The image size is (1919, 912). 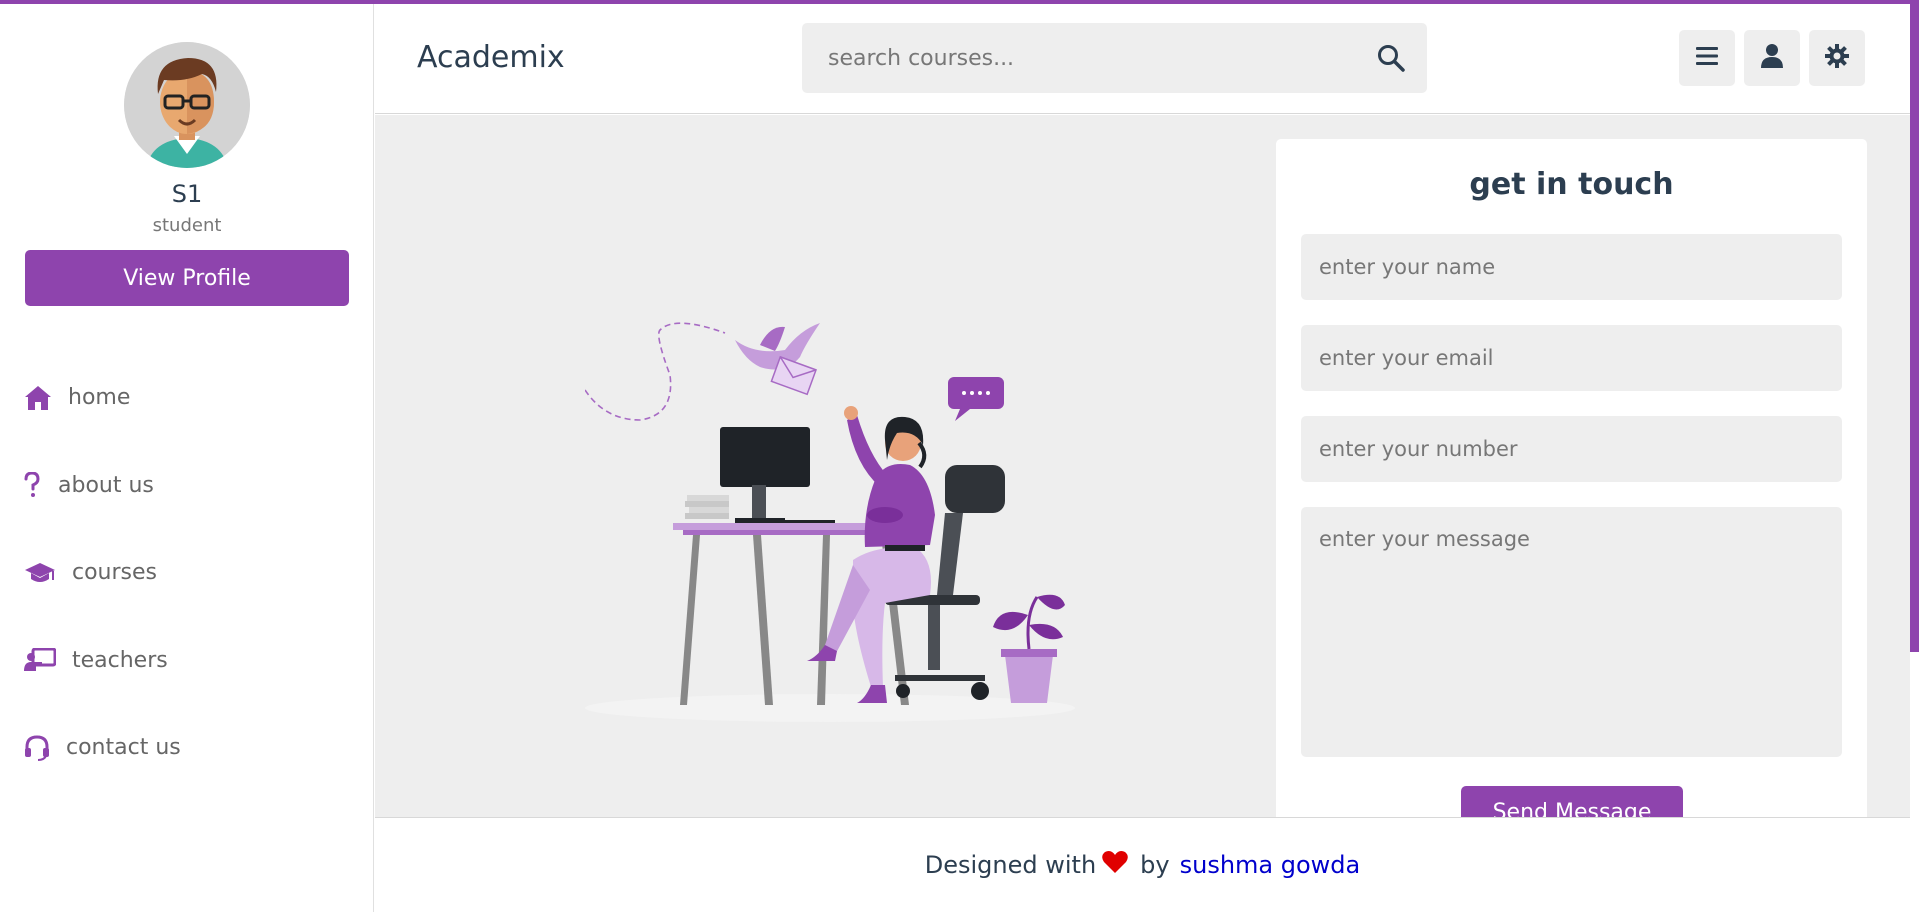 I want to click on author-link: sushma gowda, so click(x=1270, y=865).